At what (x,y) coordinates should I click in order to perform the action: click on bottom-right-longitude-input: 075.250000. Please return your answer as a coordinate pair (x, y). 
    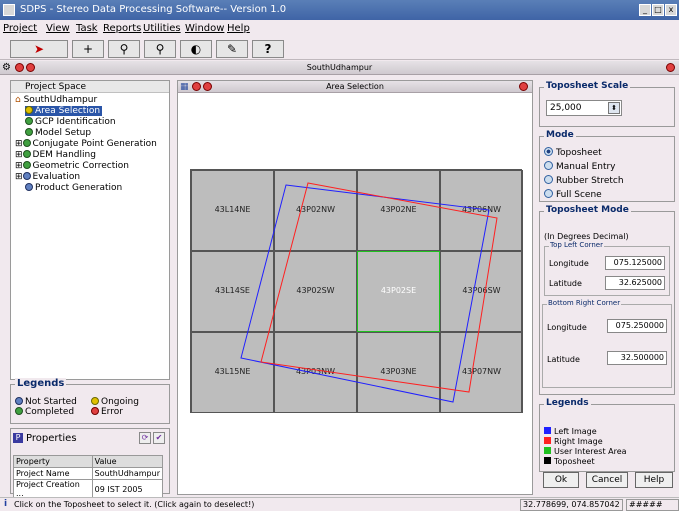
    Looking at the image, I should click on (637, 326).